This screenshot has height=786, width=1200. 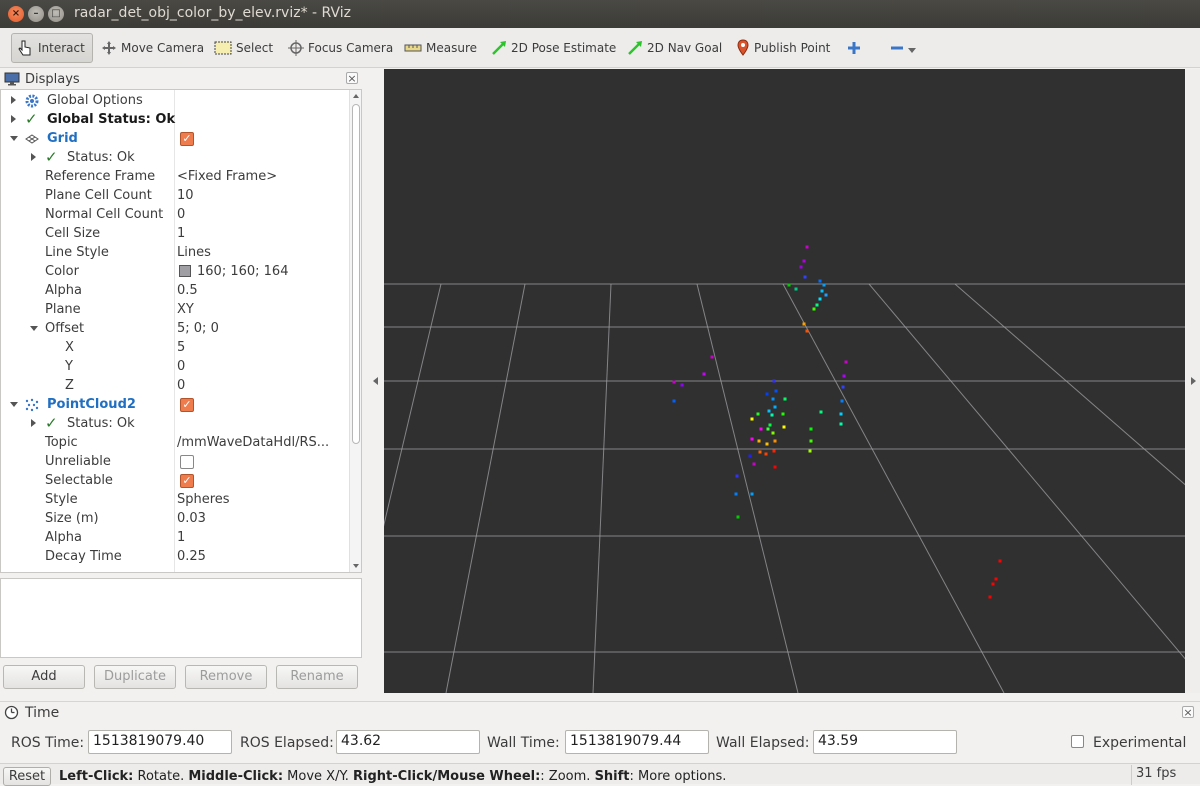 What do you see at coordinates (152, 48) in the screenshot?
I see `move-camera-tool-button: Move Camera` at bounding box center [152, 48].